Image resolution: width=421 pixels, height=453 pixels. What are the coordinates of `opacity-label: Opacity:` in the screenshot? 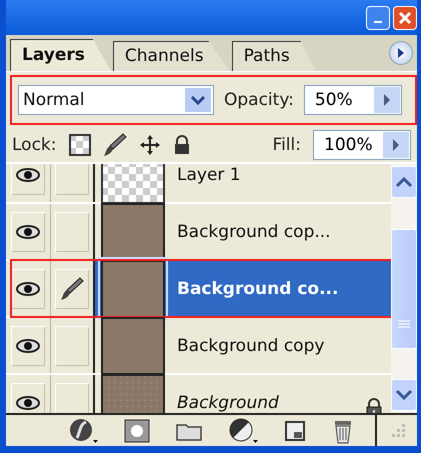 It's located at (259, 100).